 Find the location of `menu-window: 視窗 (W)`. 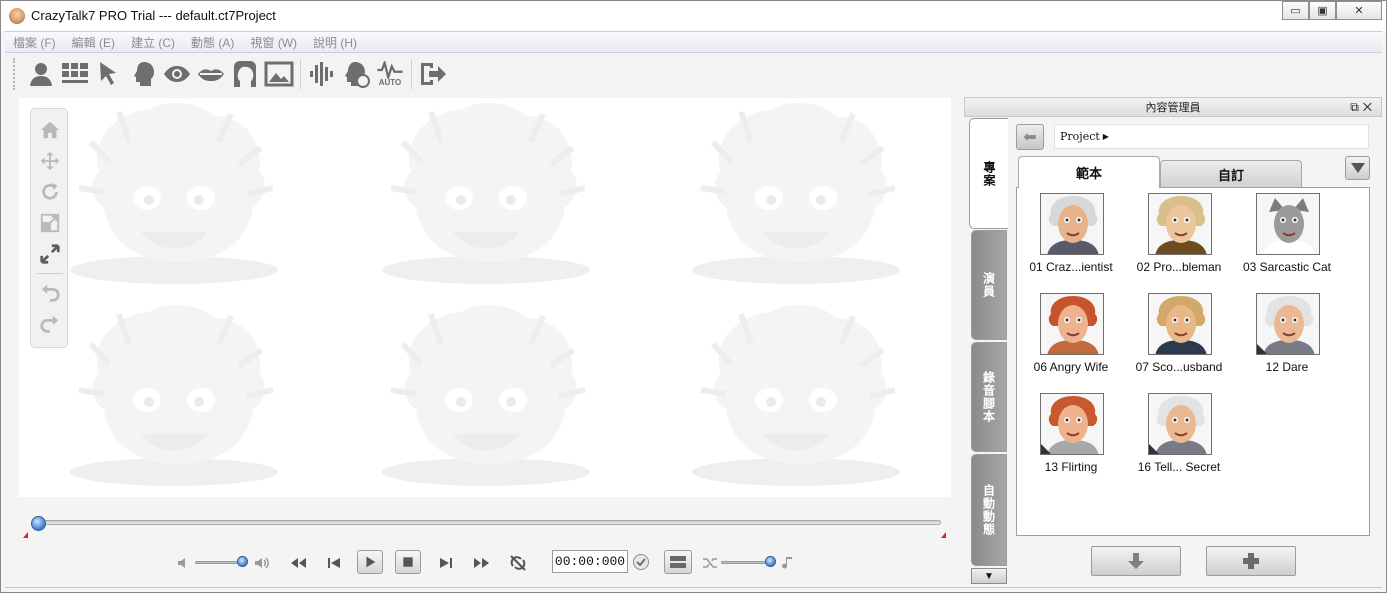

menu-window: 視窗 (W) is located at coordinates (273, 42).